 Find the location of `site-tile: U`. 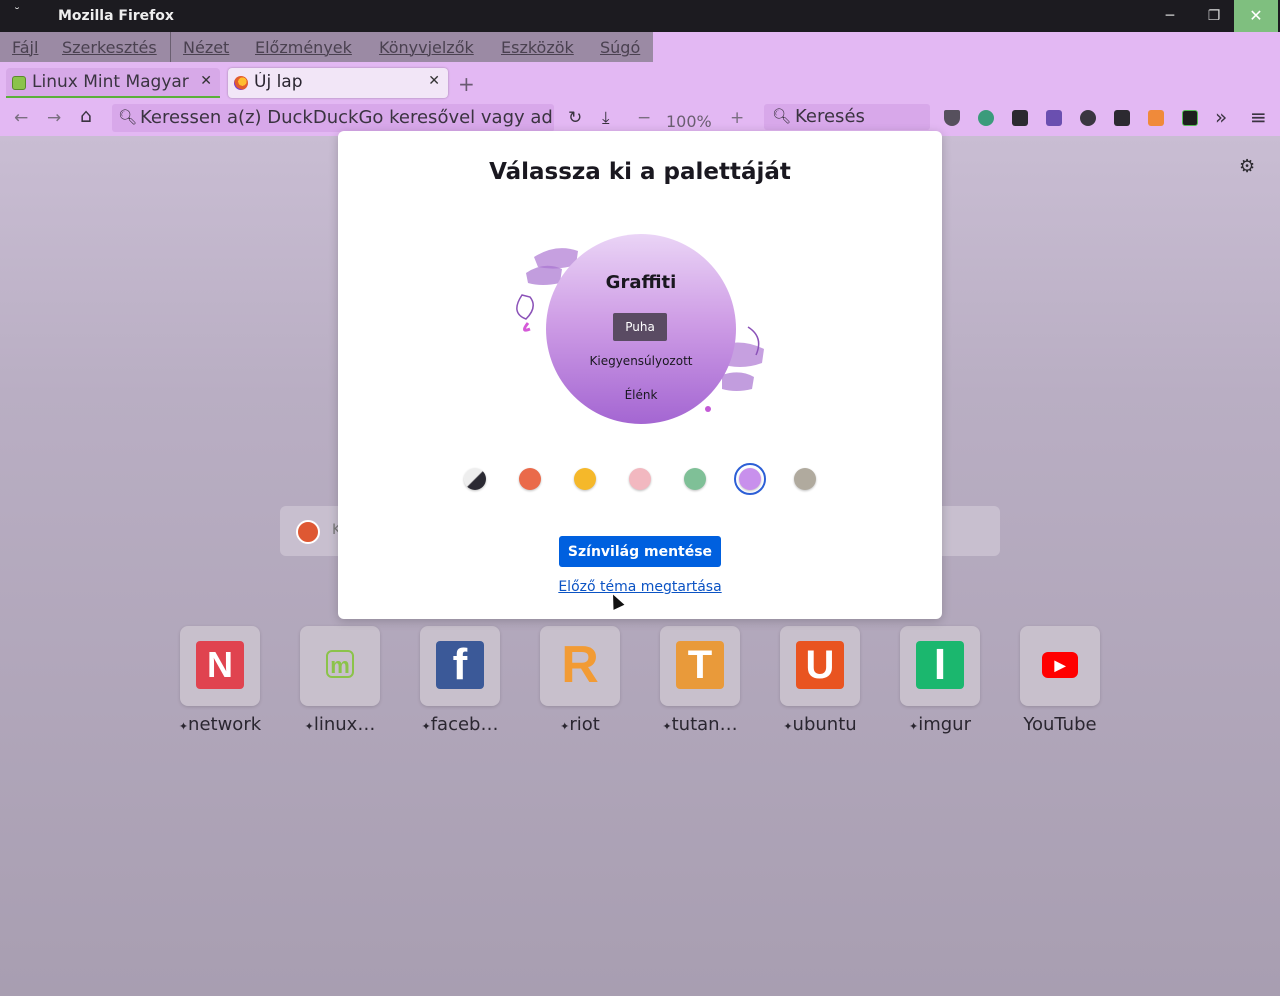

site-tile: U is located at coordinates (820, 666).